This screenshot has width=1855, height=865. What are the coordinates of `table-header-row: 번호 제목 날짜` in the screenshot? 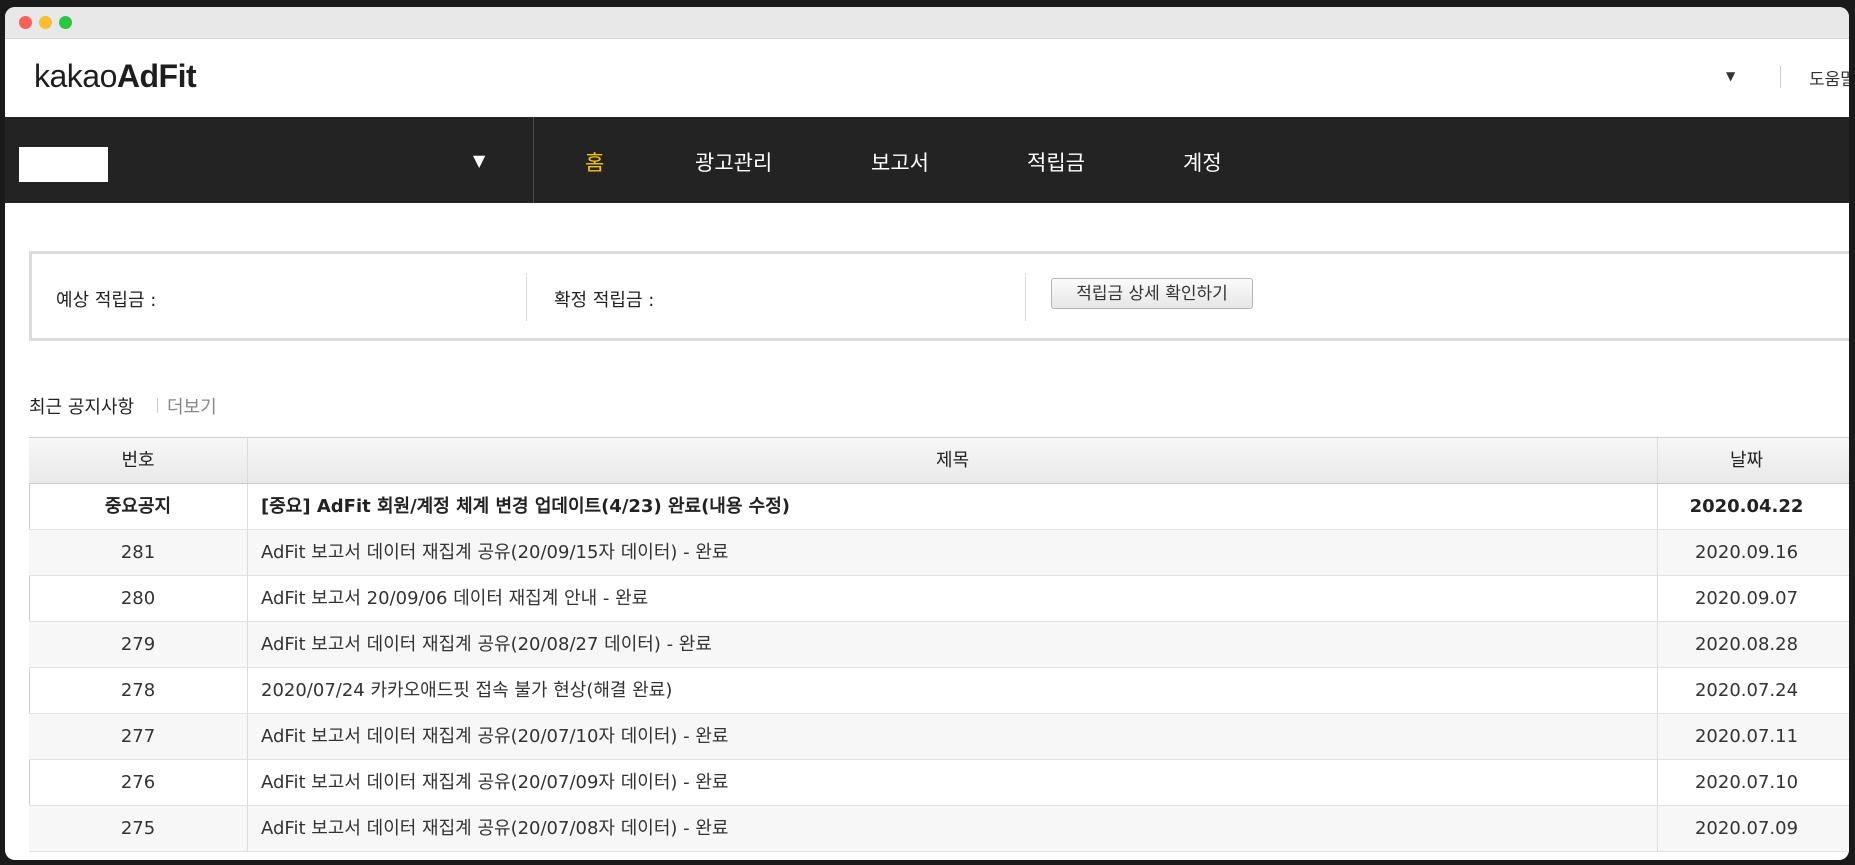 It's located at (939, 461).